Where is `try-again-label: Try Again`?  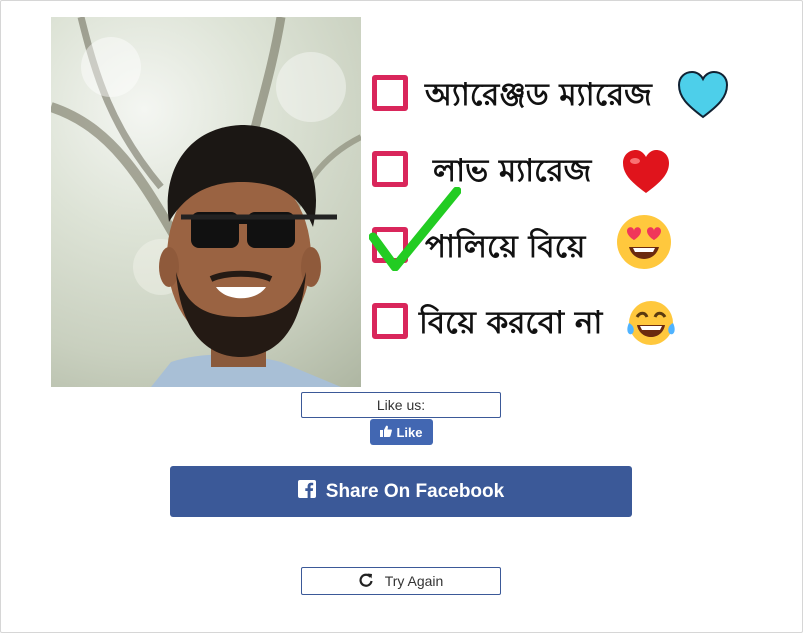
try-again-label: Try Again is located at coordinates (414, 581).